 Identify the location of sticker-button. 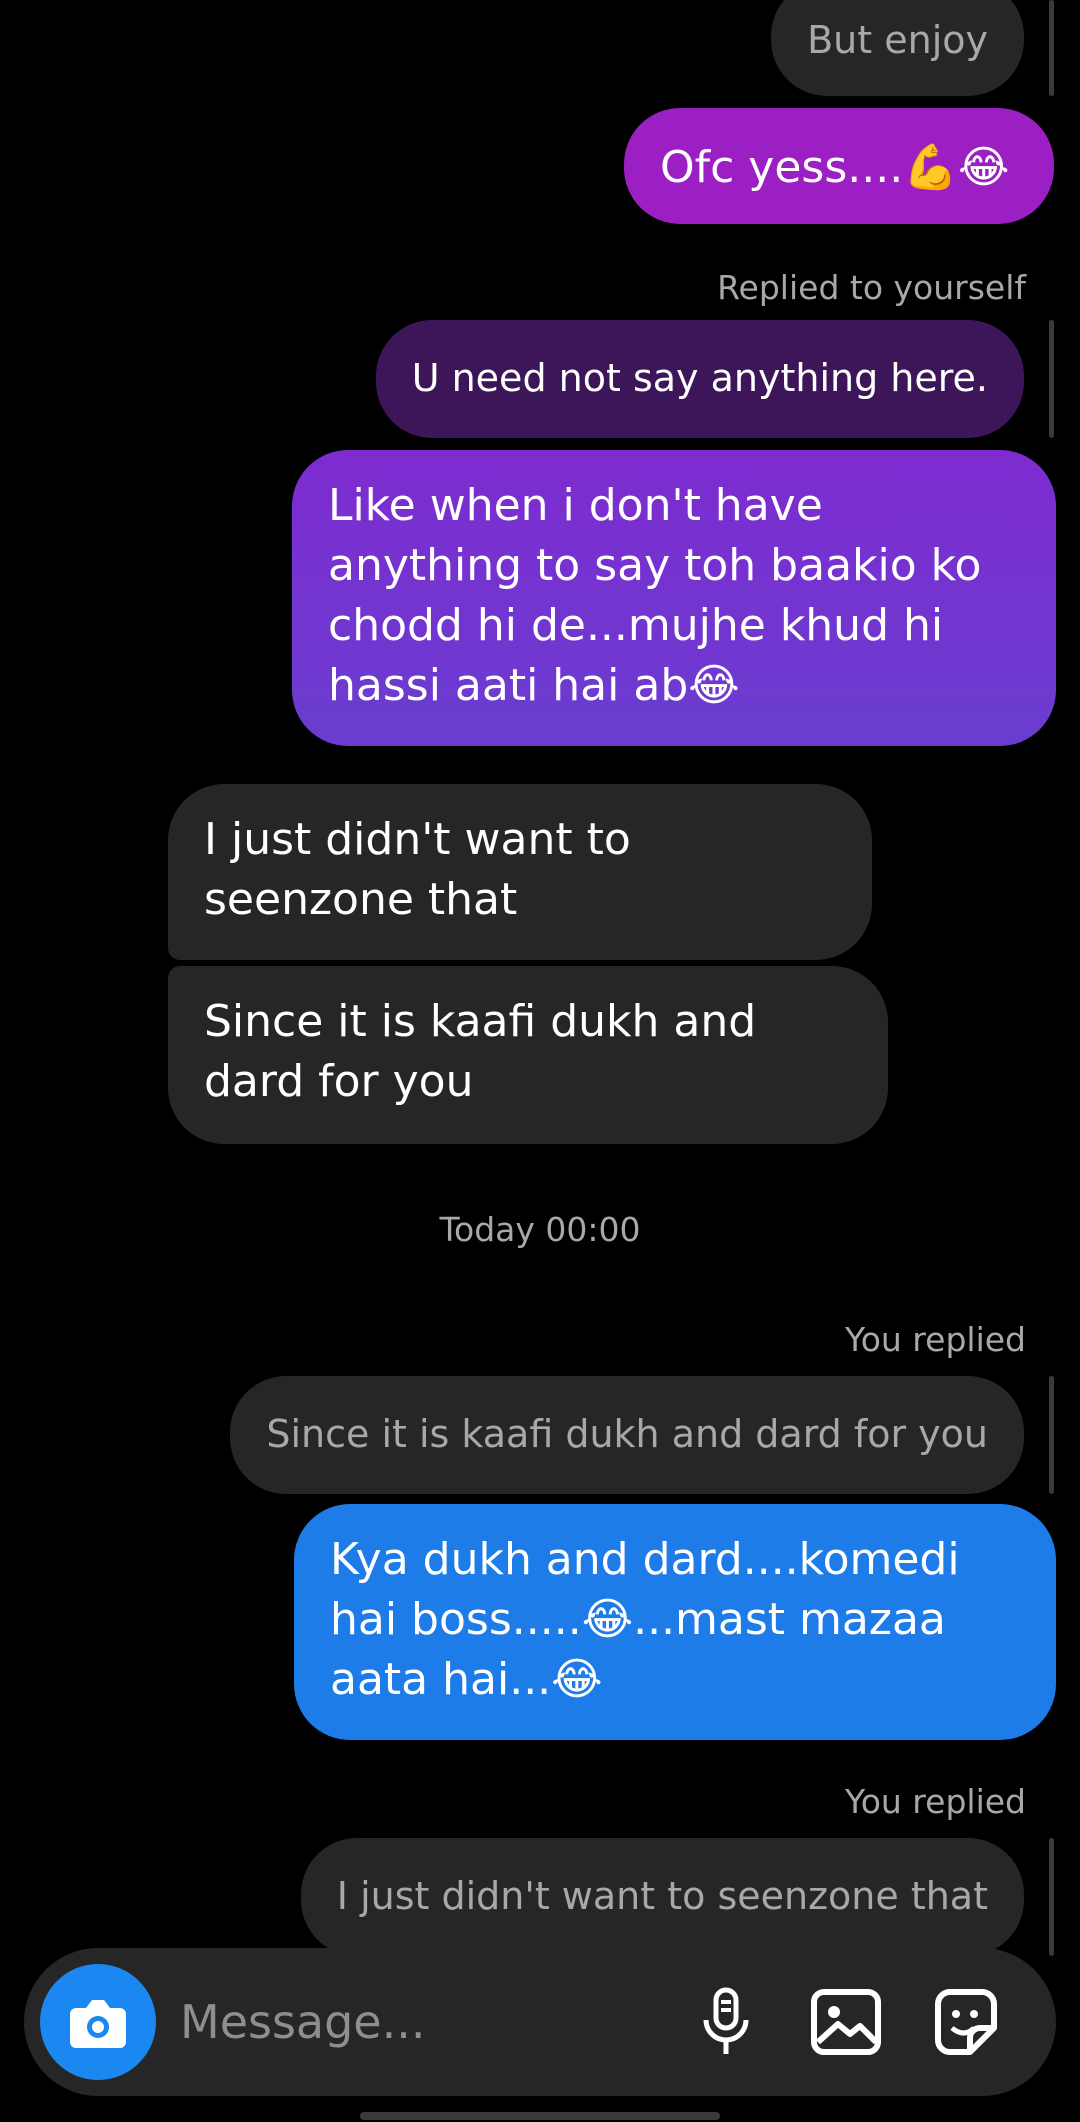
(966, 2022).